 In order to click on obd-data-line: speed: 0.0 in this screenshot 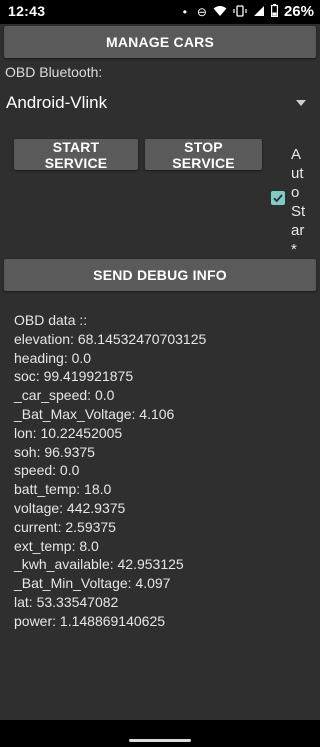, I will do `click(47, 470)`.